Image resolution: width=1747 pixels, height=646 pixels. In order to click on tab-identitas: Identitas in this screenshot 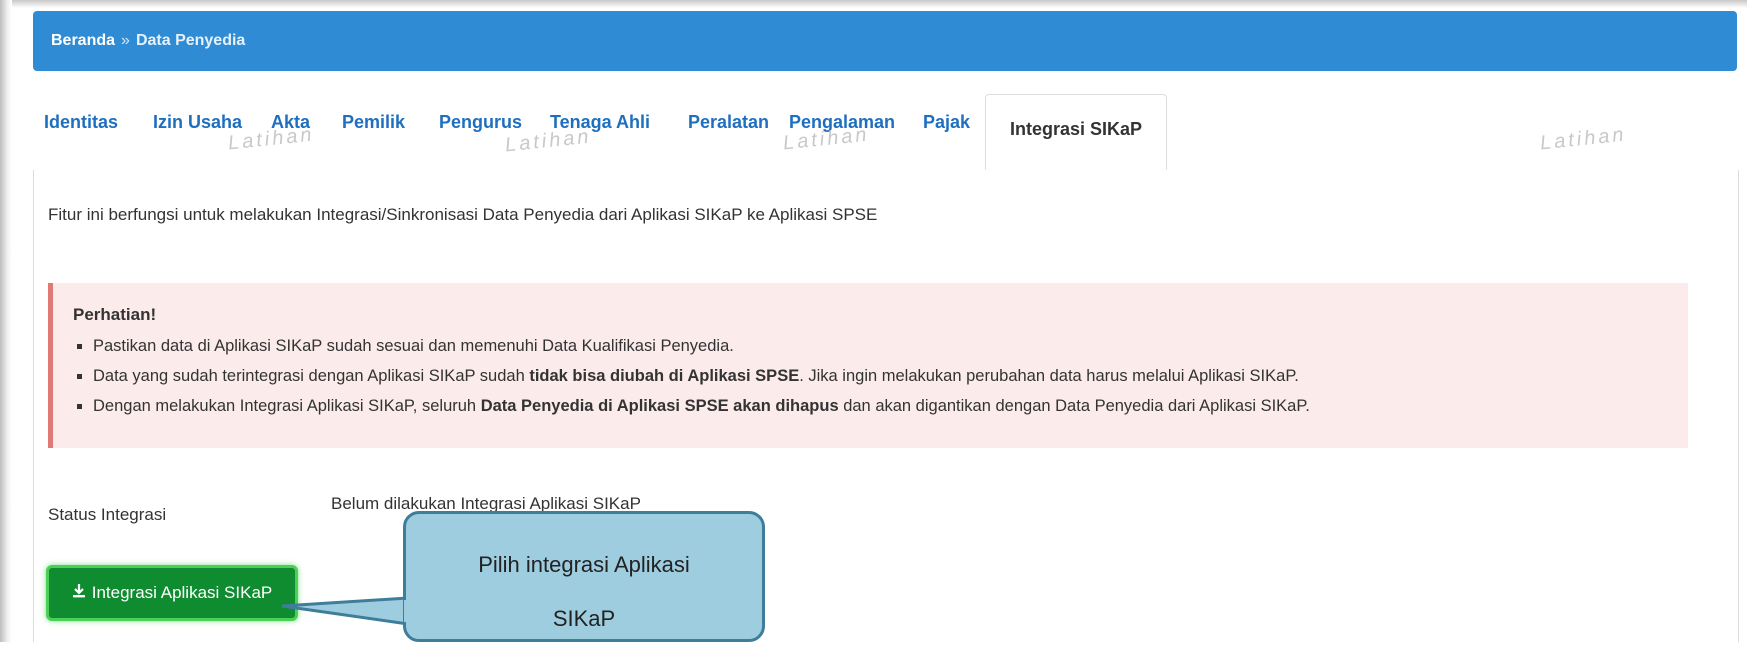, I will do `click(81, 122)`.